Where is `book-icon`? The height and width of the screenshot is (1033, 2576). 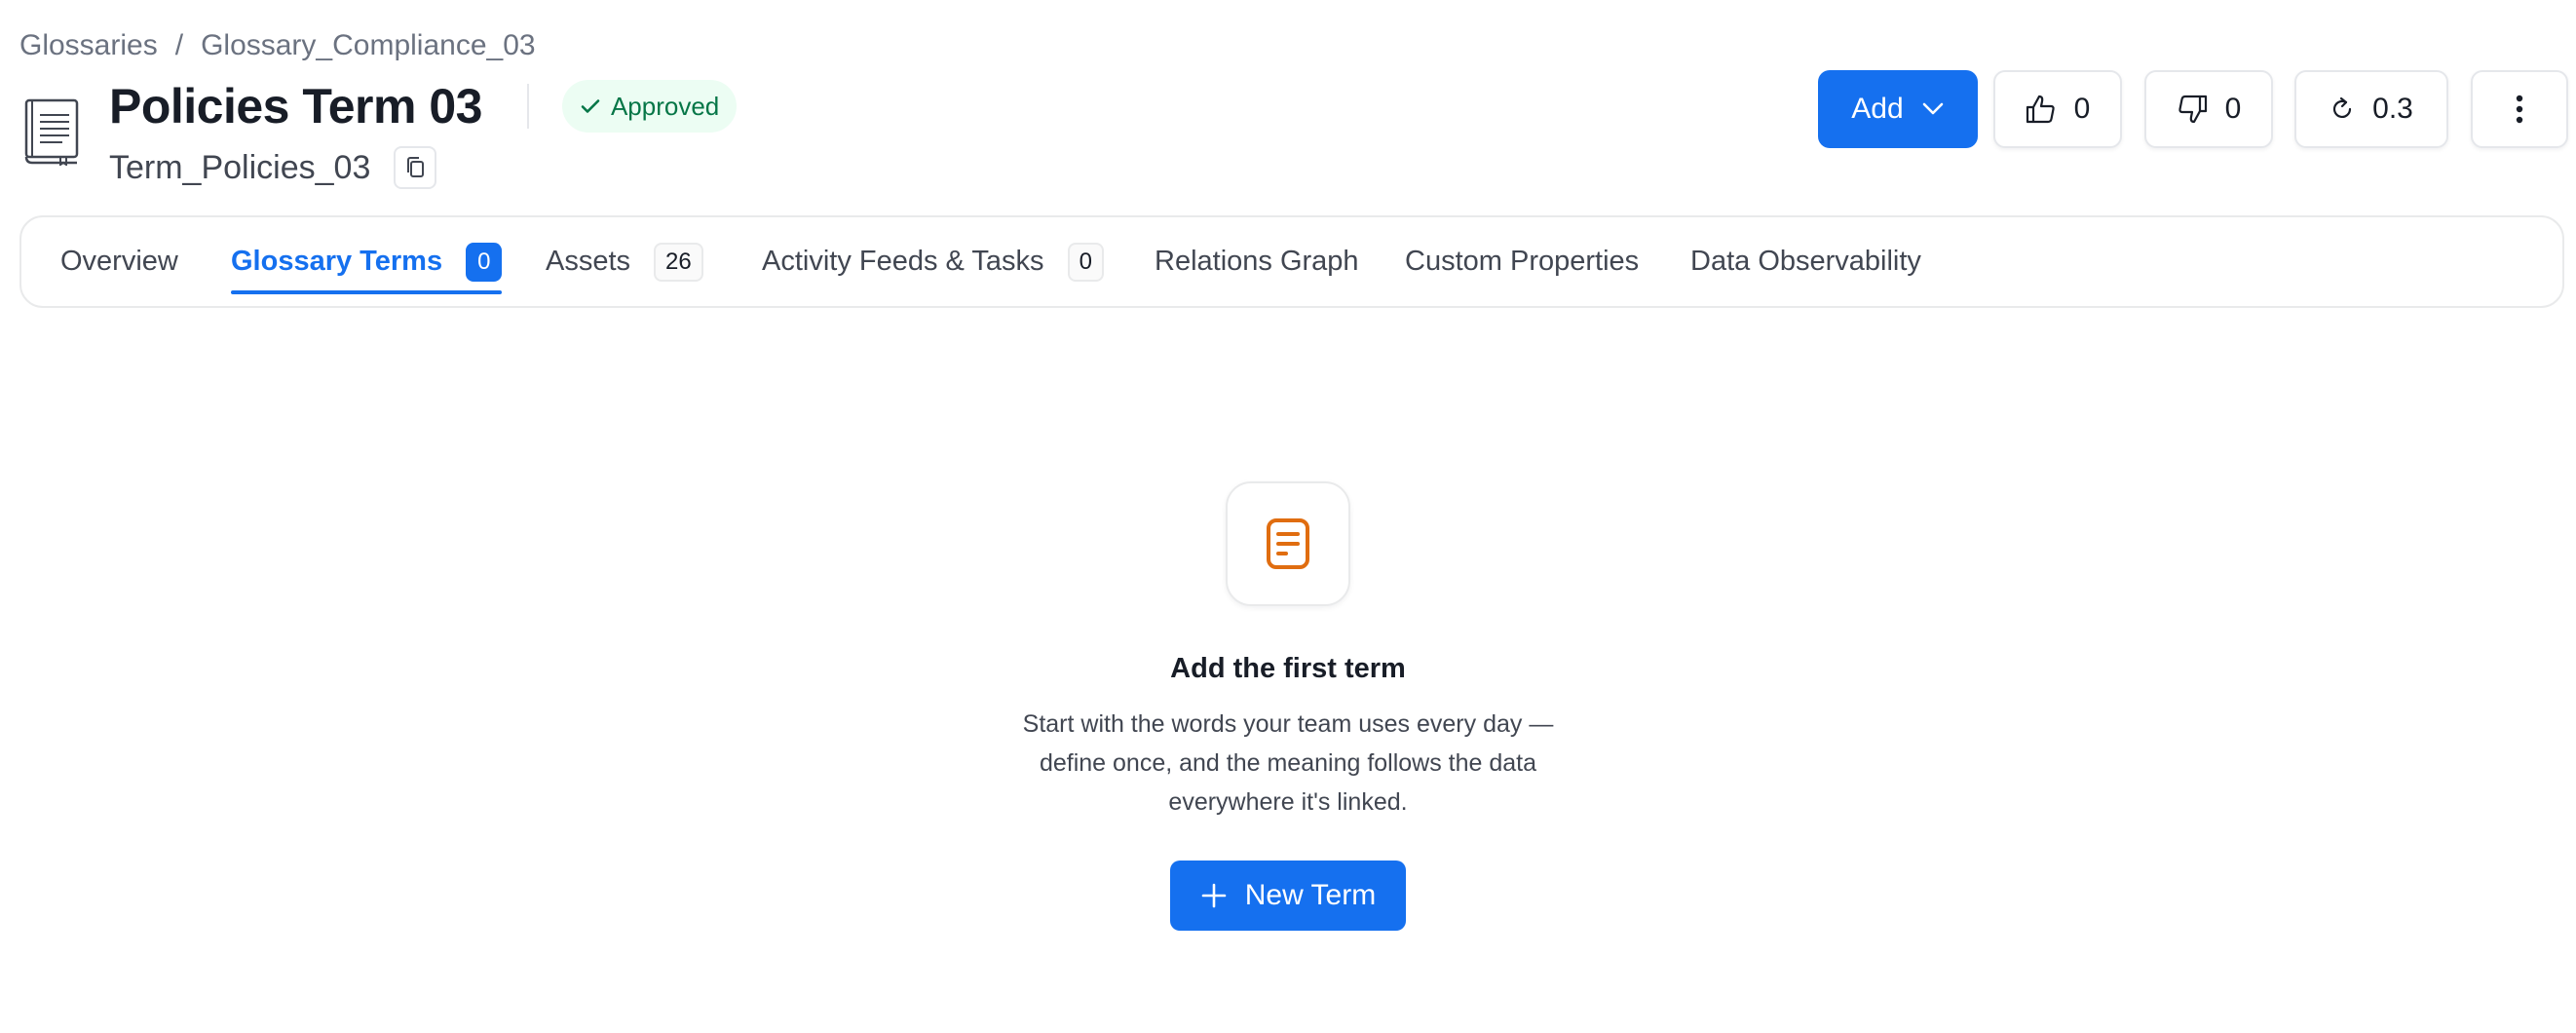
book-icon is located at coordinates (51, 132).